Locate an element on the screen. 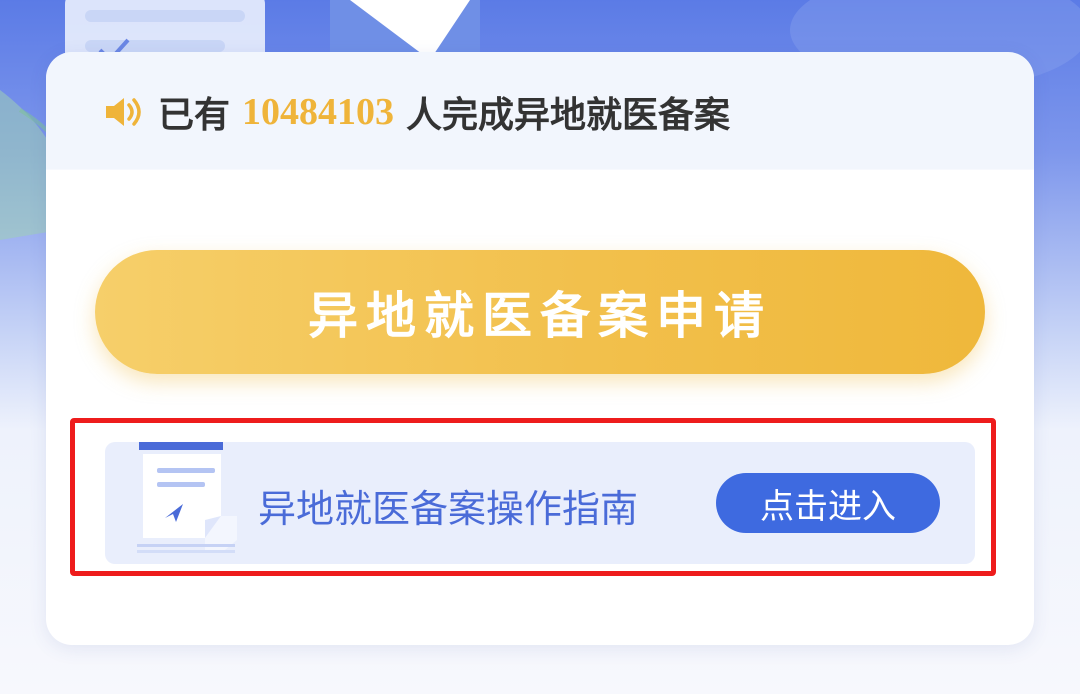 This screenshot has width=1080, height=694. document-icon is located at coordinates (187, 497).